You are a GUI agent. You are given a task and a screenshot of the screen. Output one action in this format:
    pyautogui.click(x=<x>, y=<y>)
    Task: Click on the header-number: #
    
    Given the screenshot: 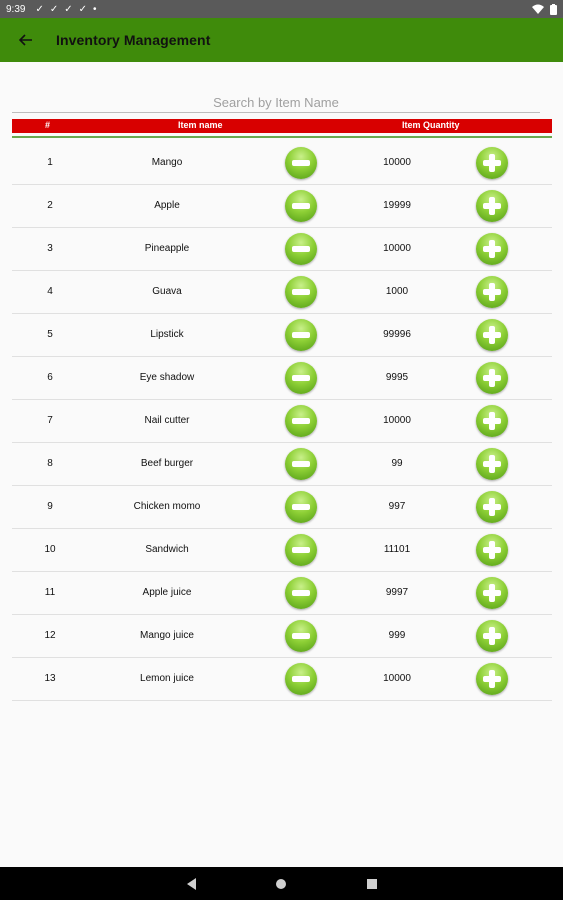 What is the action you would take?
    pyautogui.click(x=48, y=125)
    